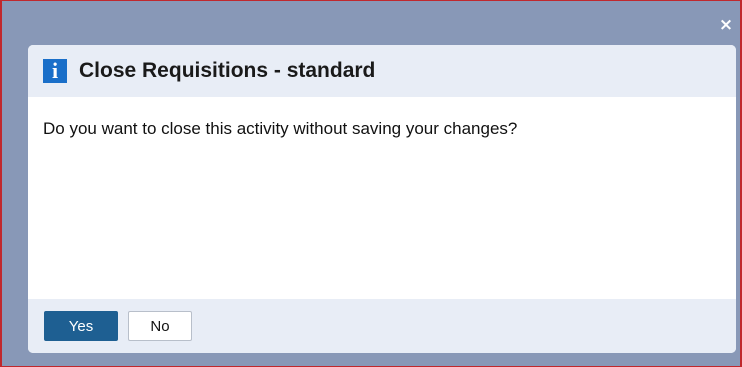 The width and height of the screenshot is (742, 367). Describe the element at coordinates (227, 70) in the screenshot. I see `dialog-title: Close Requisitions - standard` at that location.